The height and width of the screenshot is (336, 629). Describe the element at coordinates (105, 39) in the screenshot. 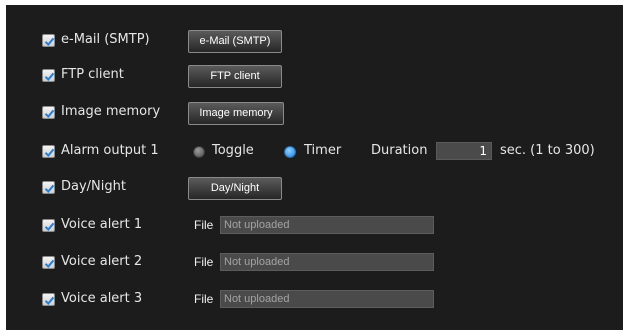

I see `email-smtp-label: e-Mail (SMTP)` at that location.